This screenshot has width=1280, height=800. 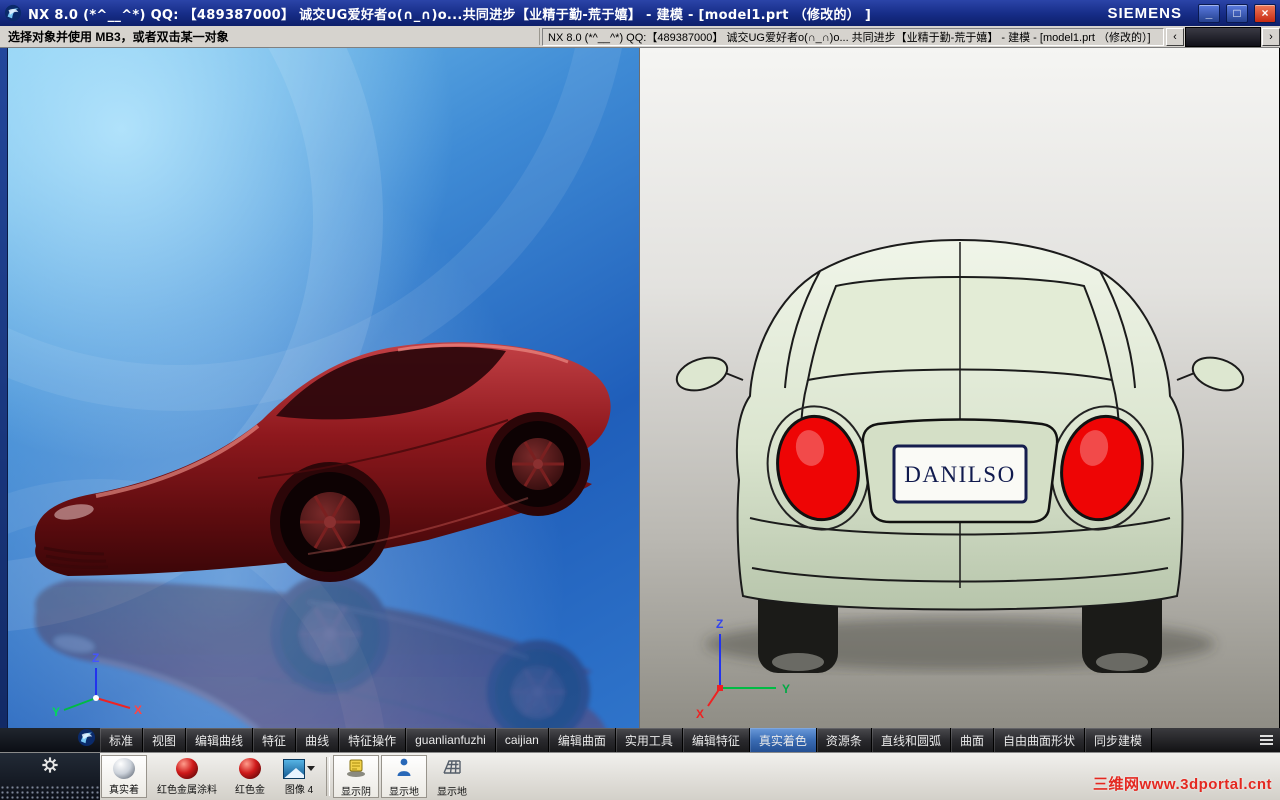 What do you see at coordinates (50, 740) in the screenshot?
I see `tab-bar-left-pad` at bounding box center [50, 740].